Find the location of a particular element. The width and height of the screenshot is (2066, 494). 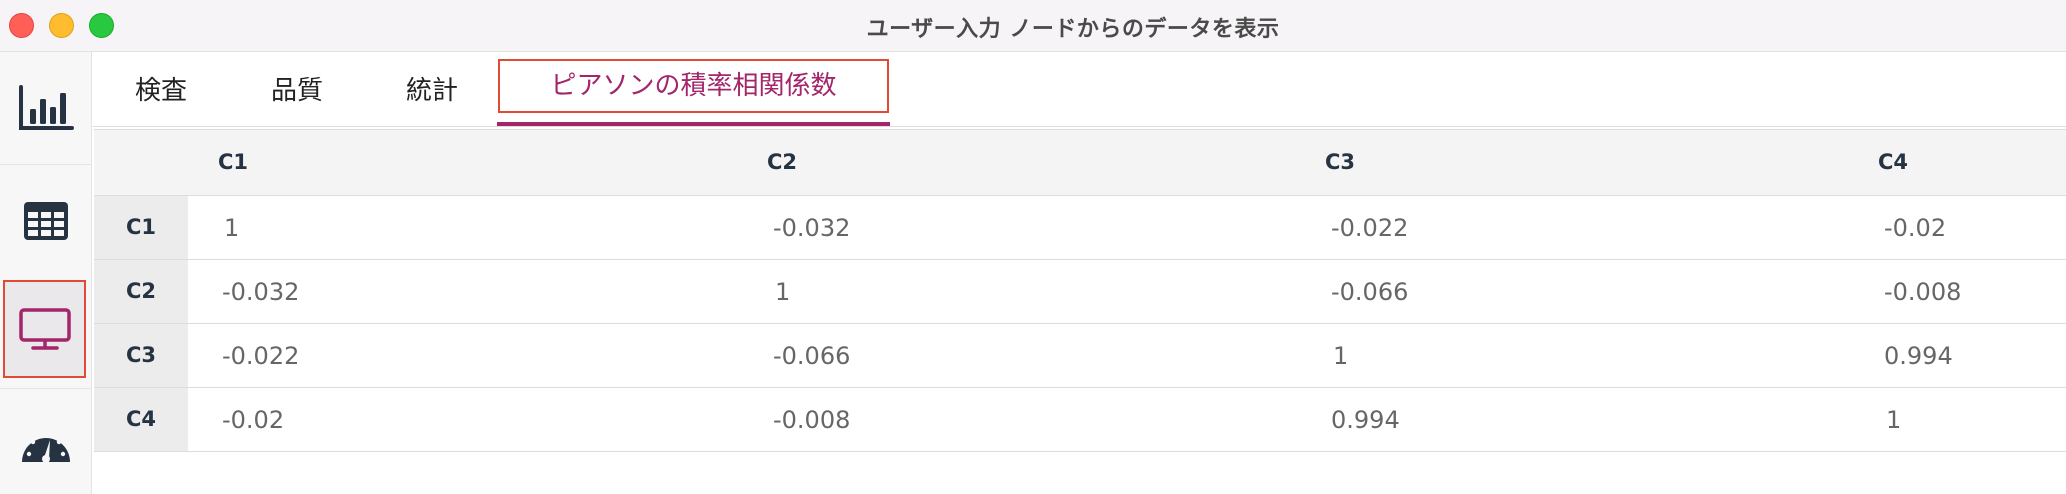

table-header-row: C1 C2 C3 C4 is located at coordinates (1080, 163).